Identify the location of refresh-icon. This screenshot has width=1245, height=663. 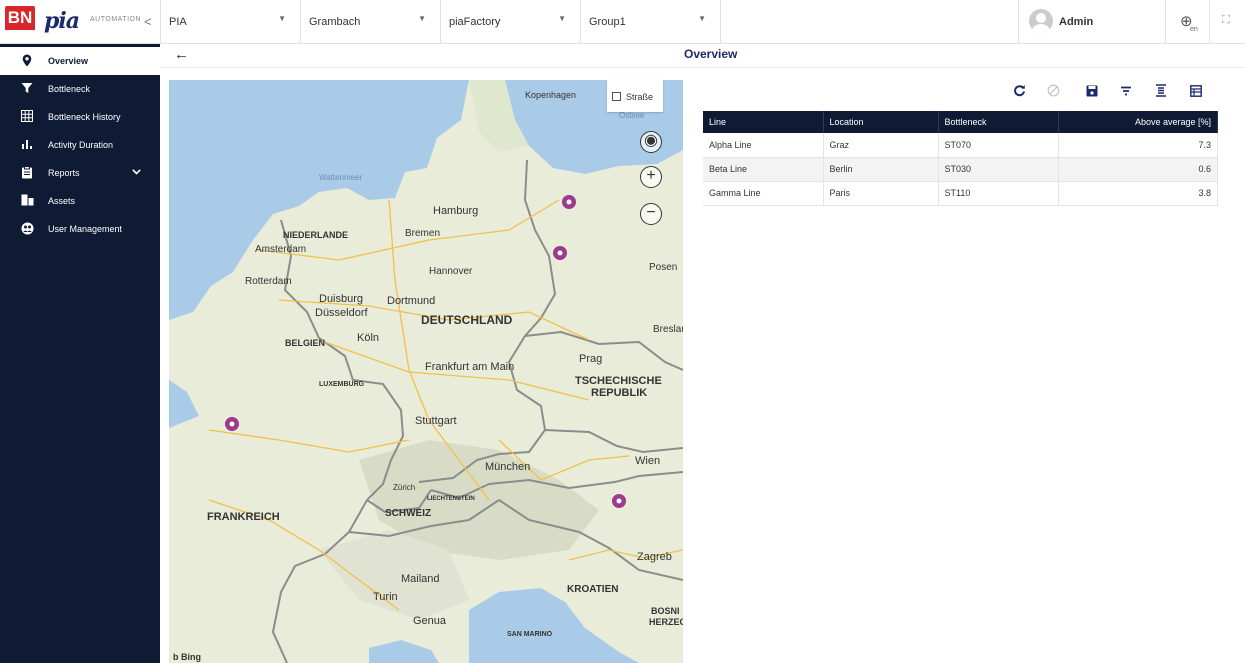
(1019, 93).